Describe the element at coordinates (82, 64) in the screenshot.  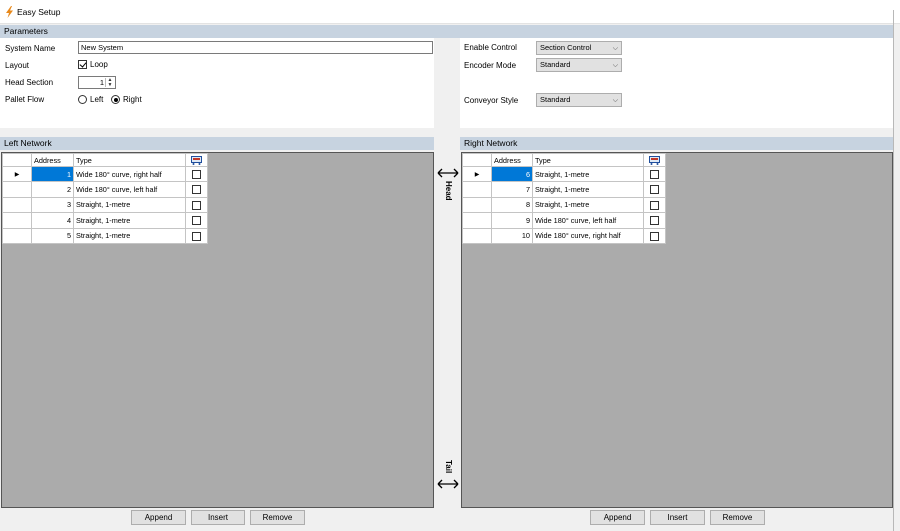
I see `loop-checkbox` at that location.